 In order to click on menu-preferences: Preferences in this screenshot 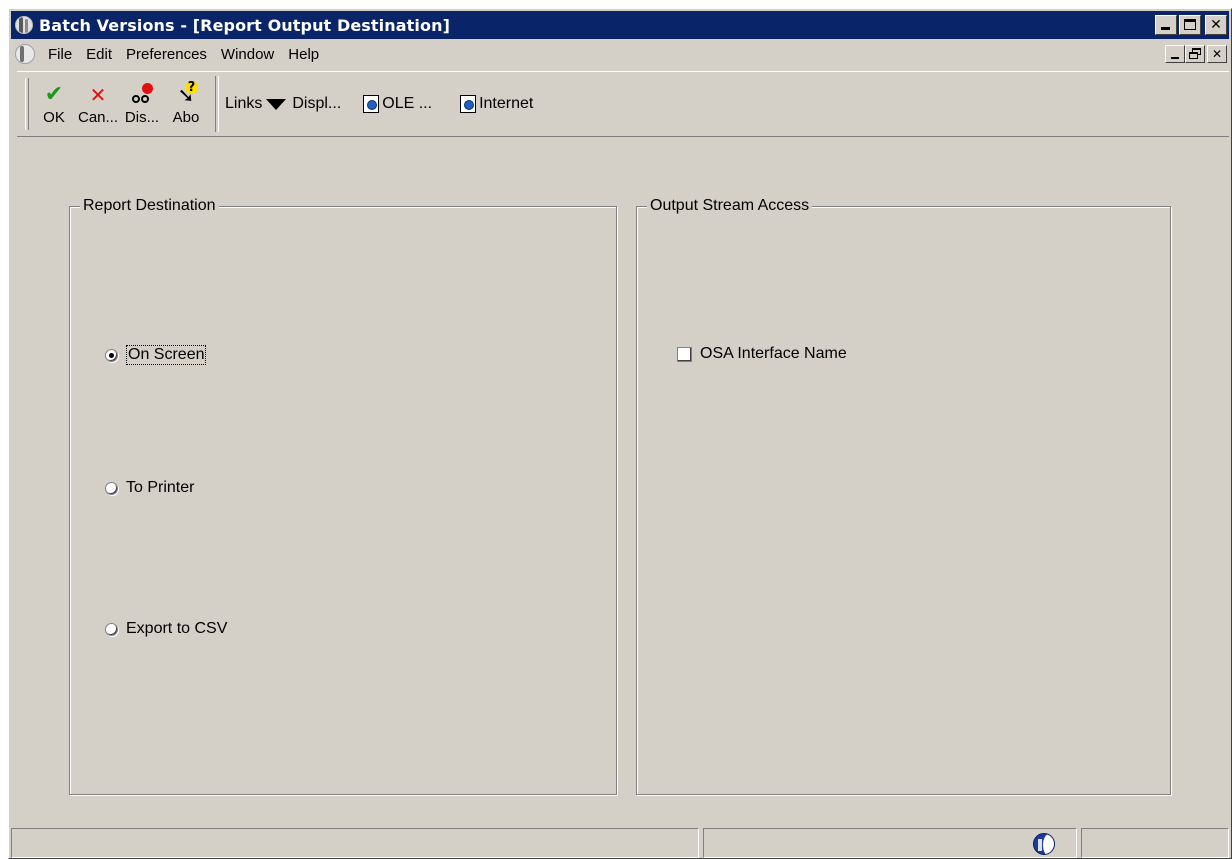, I will do `click(166, 54)`.